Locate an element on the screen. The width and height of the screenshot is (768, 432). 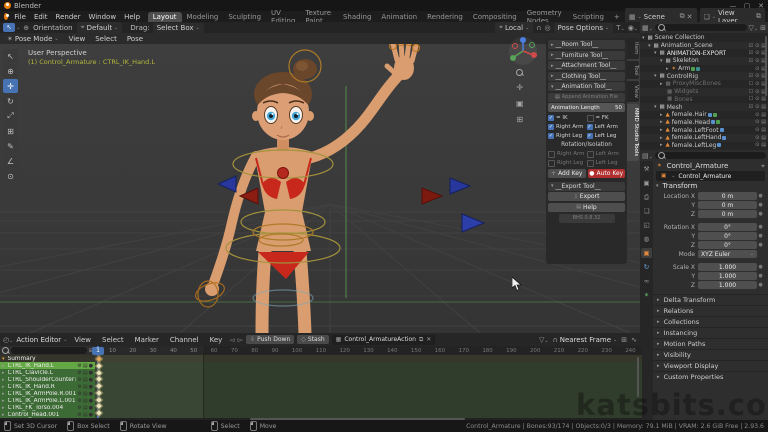
ik-checkbox: ✓ = IK is located at coordinates (567, 118).